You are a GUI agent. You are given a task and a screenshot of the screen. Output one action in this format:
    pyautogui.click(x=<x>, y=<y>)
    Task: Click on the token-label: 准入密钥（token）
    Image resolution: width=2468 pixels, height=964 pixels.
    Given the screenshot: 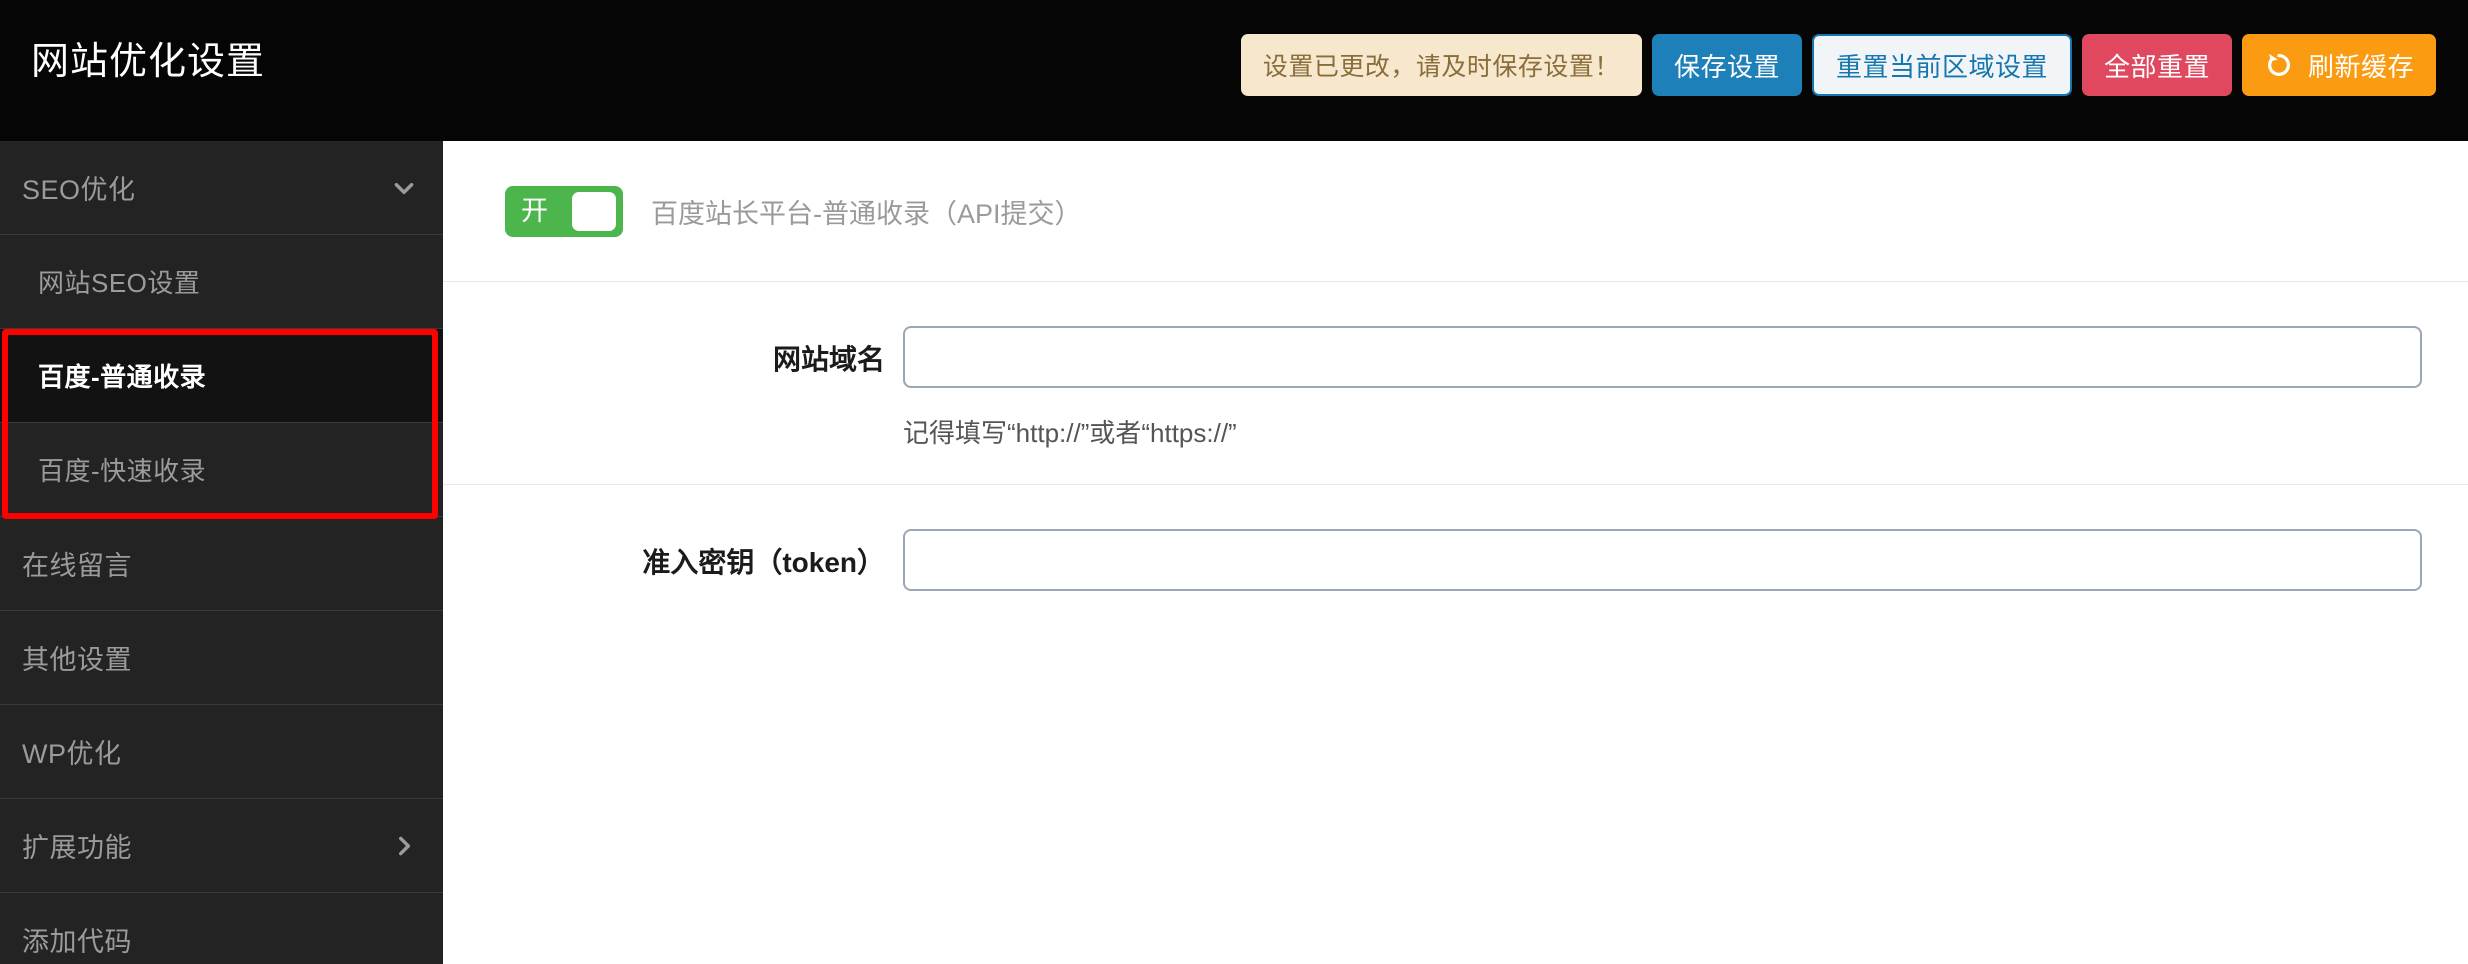 What is the action you would take?
    pyautogui.click(x=763, y=562)
    